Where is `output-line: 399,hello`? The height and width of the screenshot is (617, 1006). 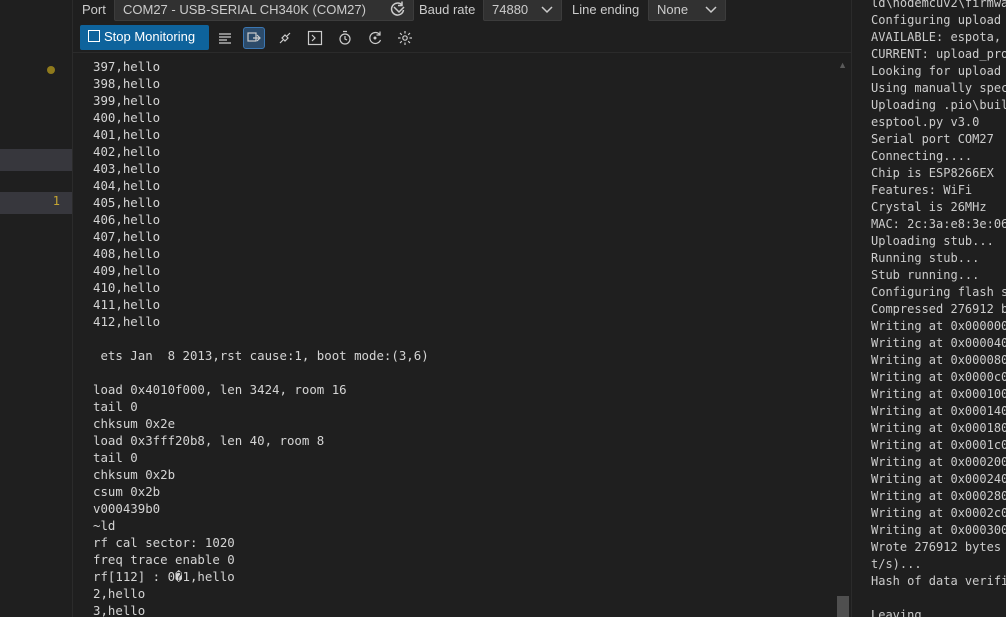
output-line: 399,hello is located at coordinates (127, 100).